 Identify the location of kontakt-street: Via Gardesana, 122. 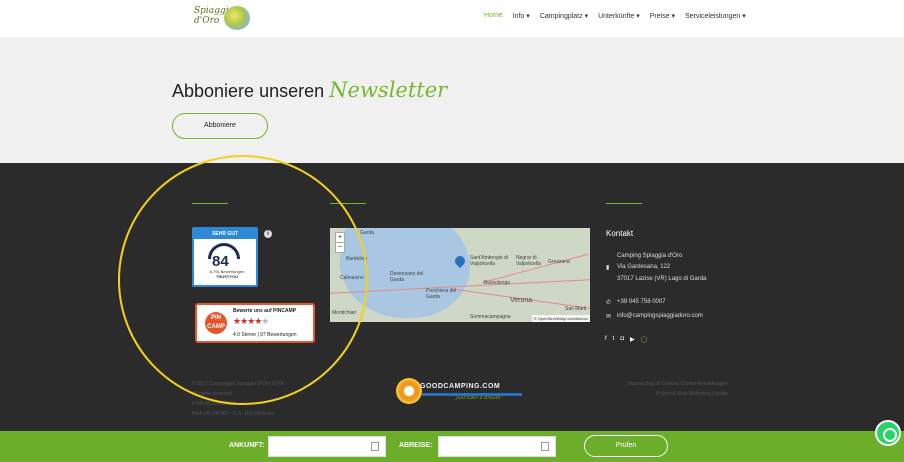
(644, 267).